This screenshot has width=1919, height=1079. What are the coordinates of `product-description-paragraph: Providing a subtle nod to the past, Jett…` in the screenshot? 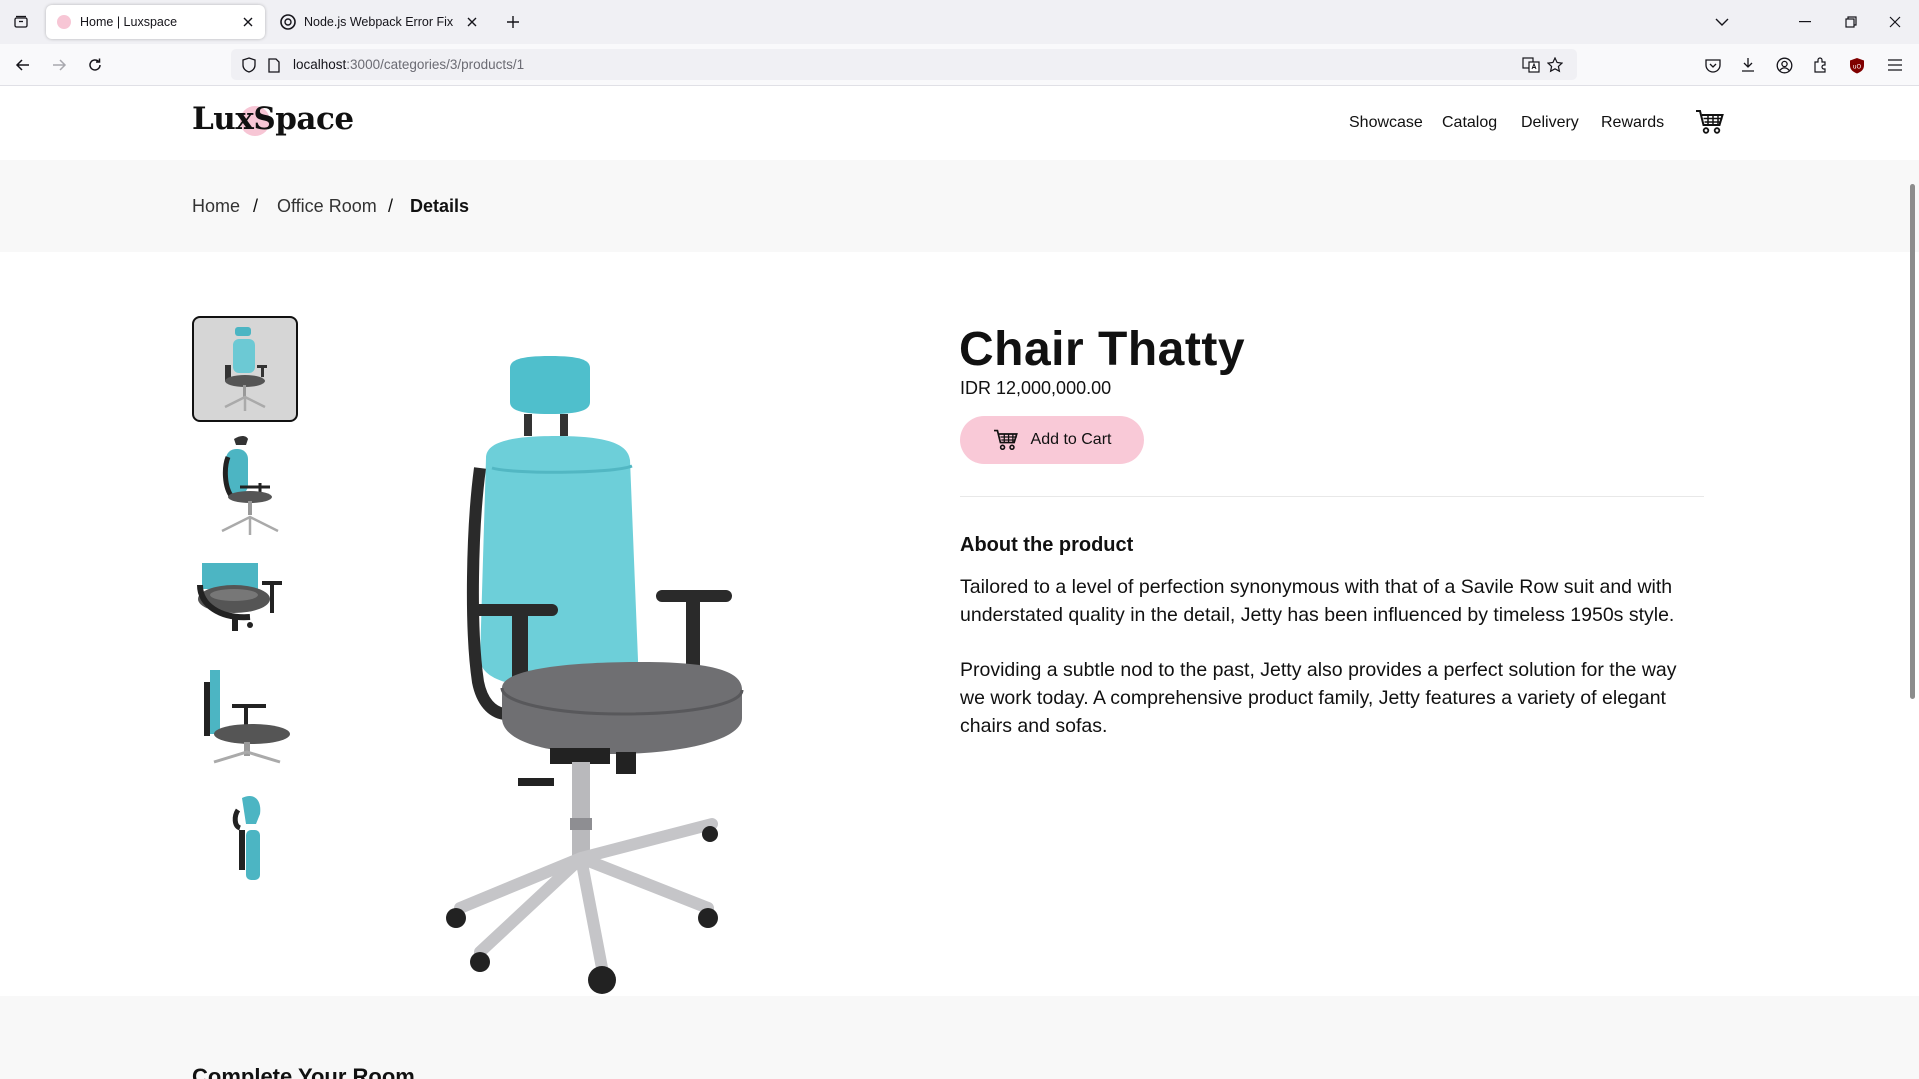 It's located at (1318, 698).